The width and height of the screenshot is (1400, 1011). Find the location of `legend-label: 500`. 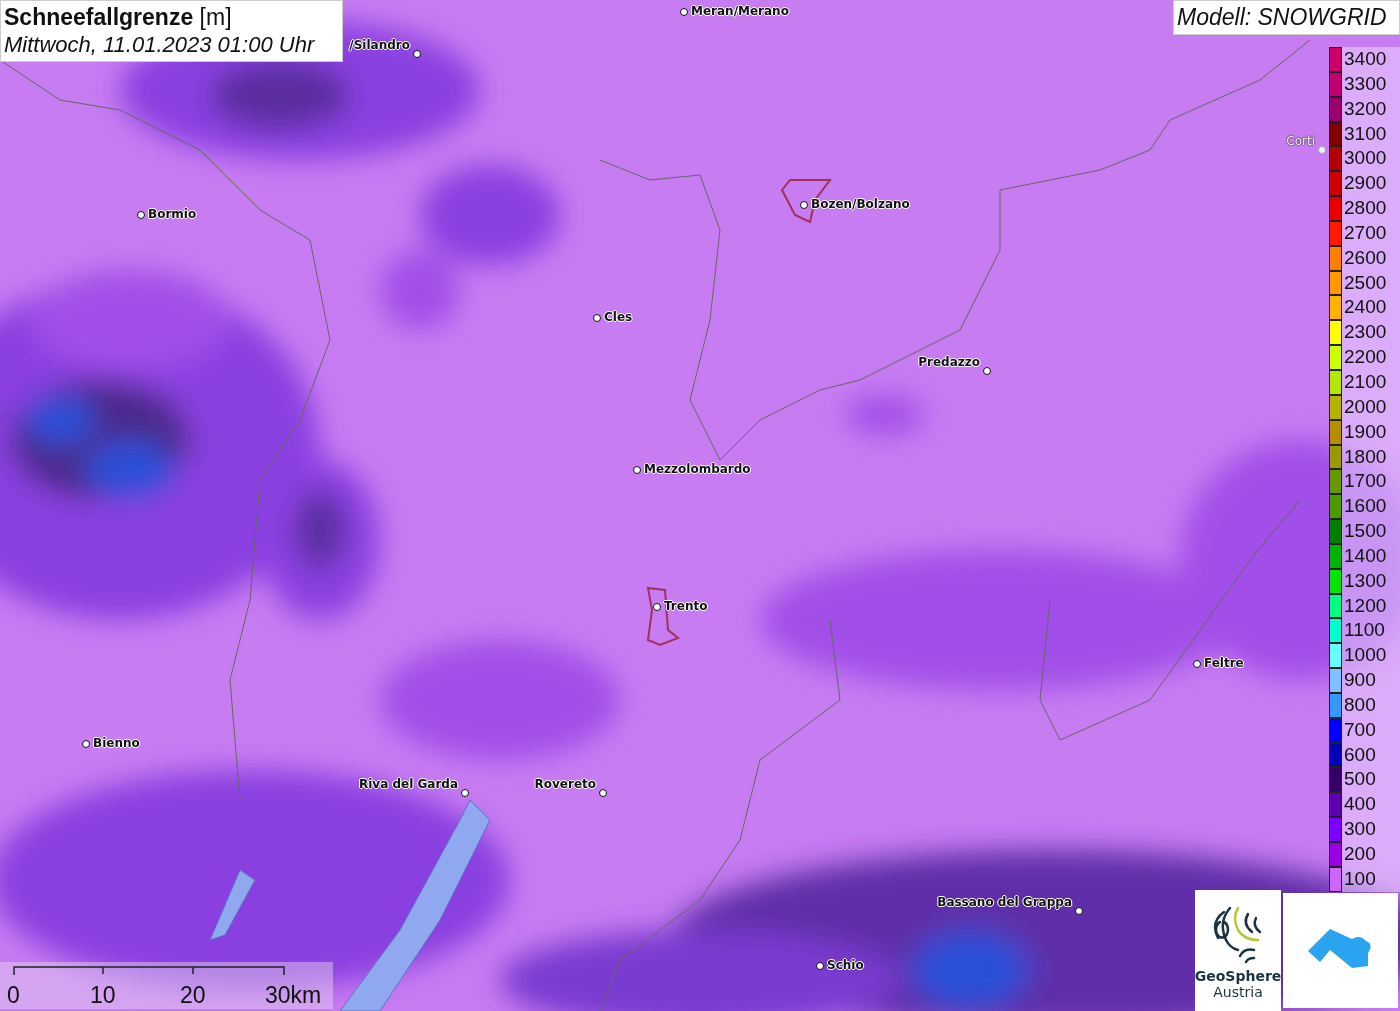

legend-label: 500 is located at coordinates (1359, 779).